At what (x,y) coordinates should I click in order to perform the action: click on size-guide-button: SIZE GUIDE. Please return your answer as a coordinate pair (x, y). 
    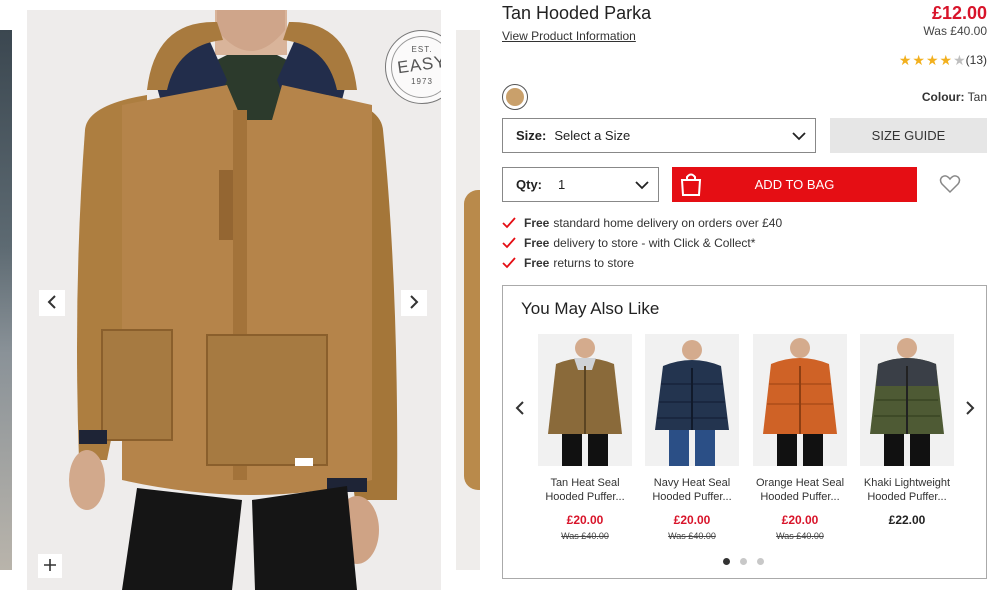
    Looking at the image, I should click on (908, 135).